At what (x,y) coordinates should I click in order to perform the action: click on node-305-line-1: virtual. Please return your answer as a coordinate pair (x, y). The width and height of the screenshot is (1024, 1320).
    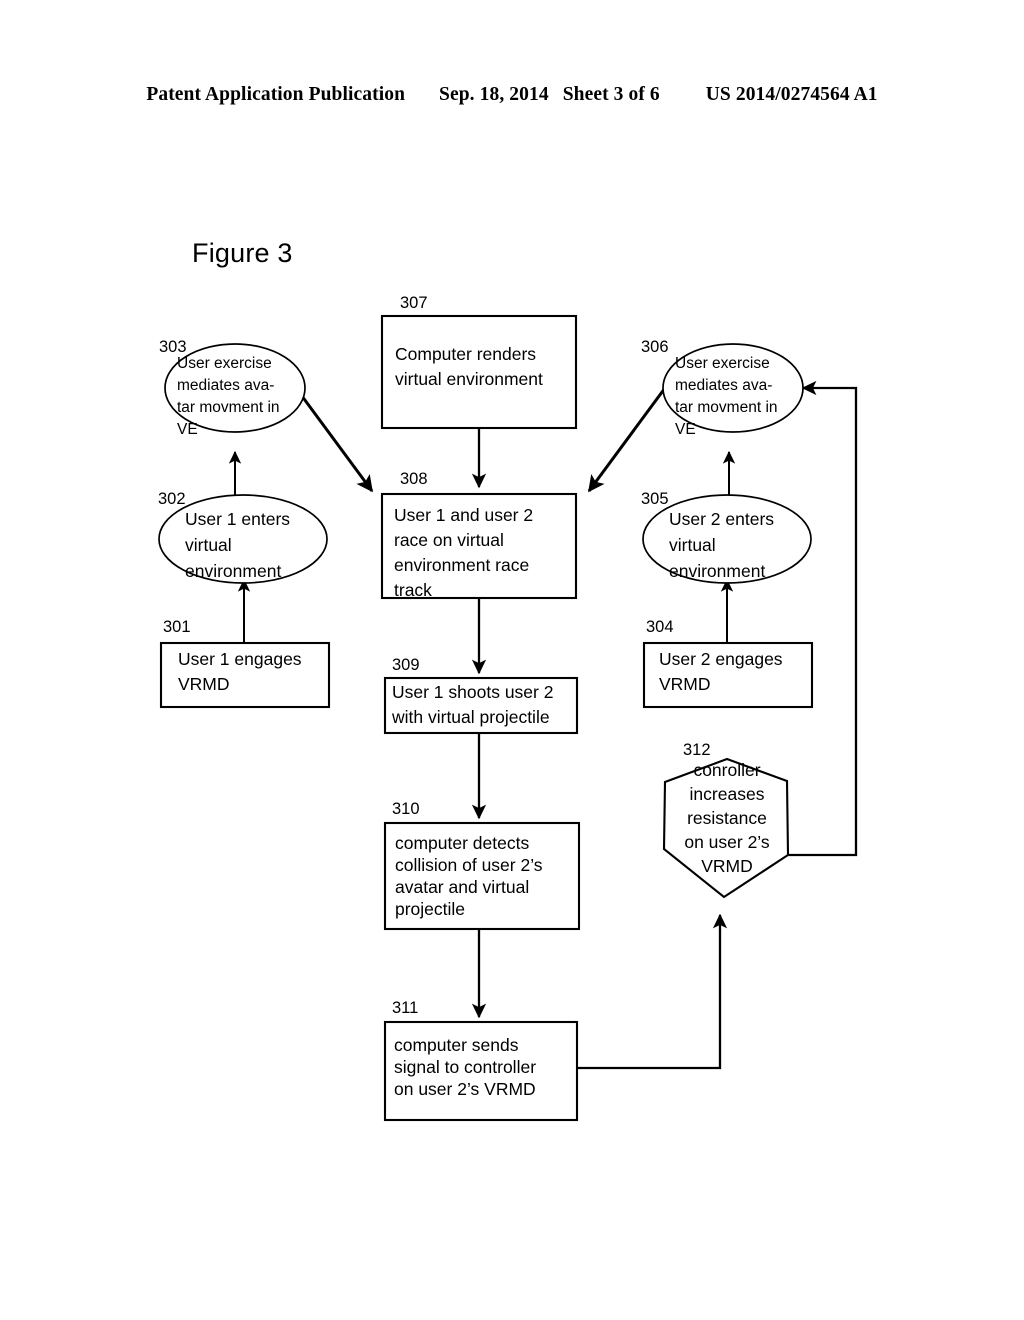
    Looking at the image, I should click on (692, 545).